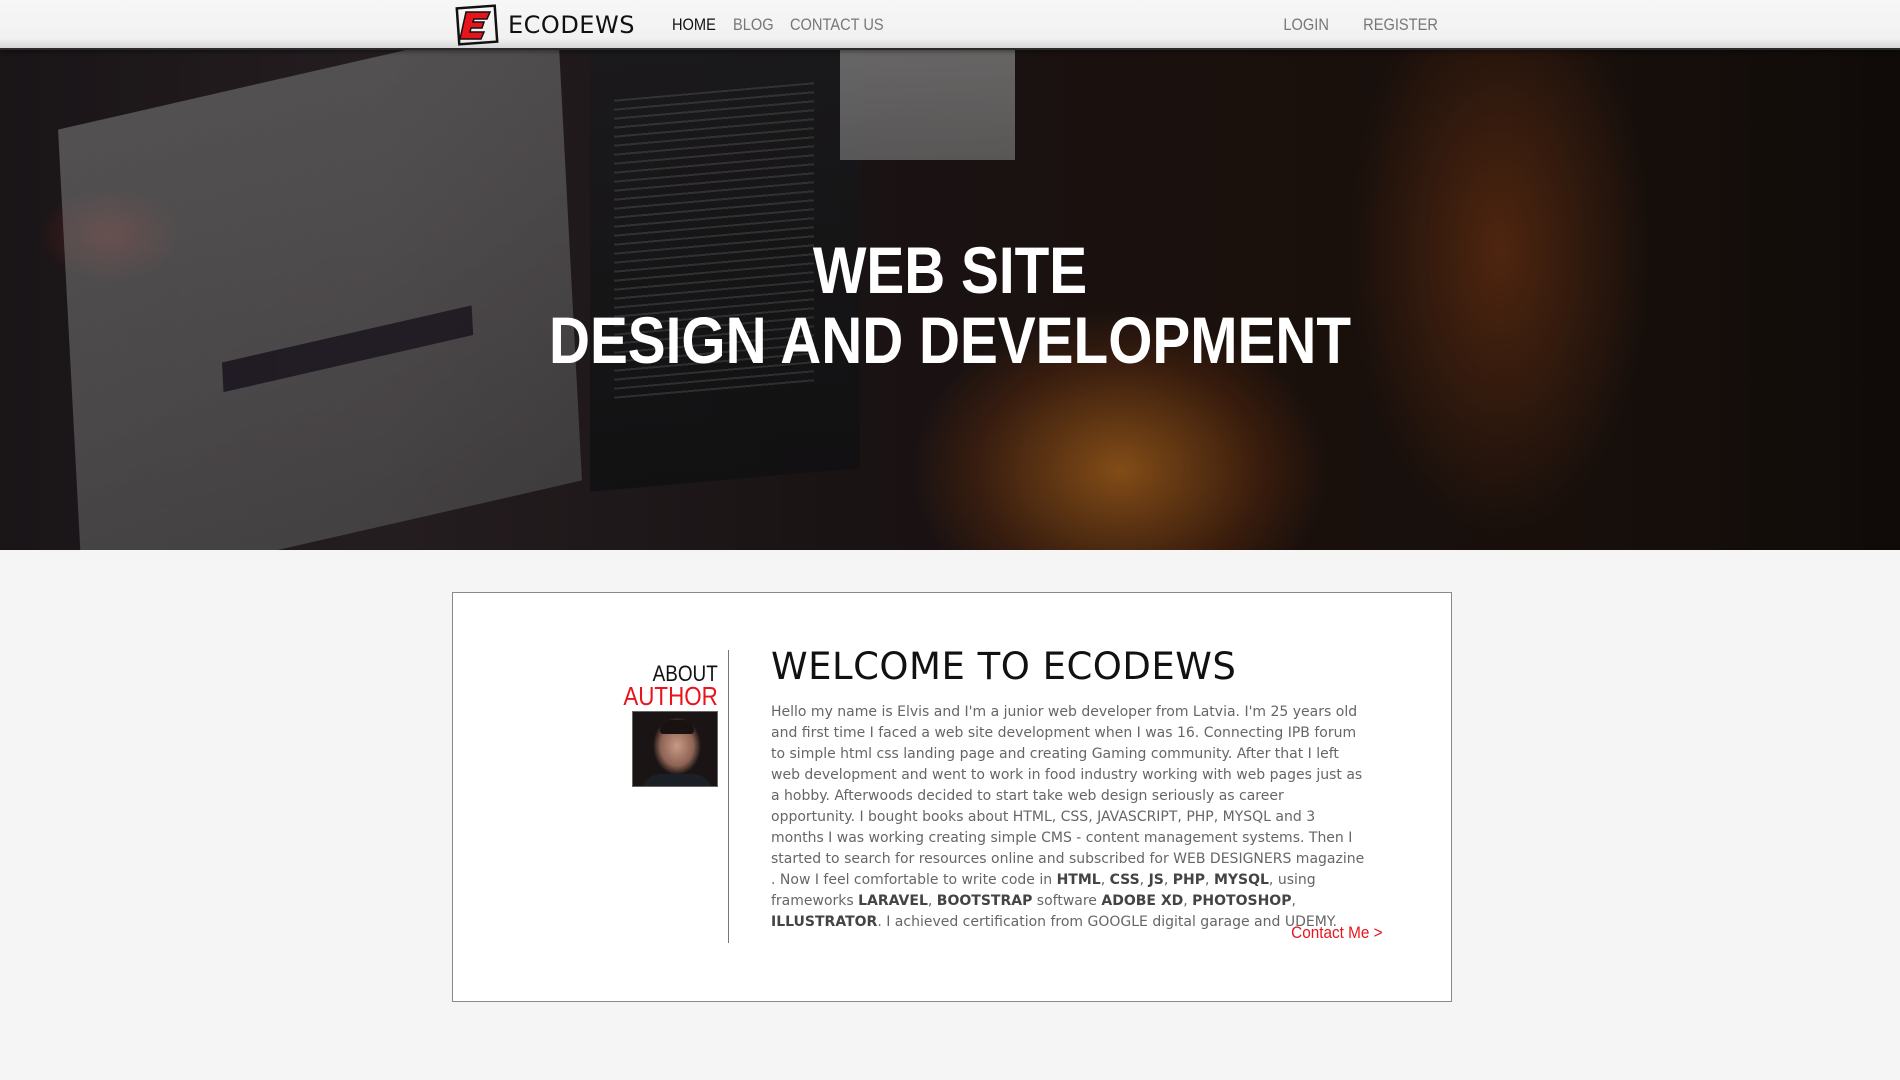 The image size is (1900, 1080). What do you see at coordinates (1004, 666) in the screenshot?
I see `welcome-title: WELCOME TO ECODEWS` at bounding box center [1004, 666].